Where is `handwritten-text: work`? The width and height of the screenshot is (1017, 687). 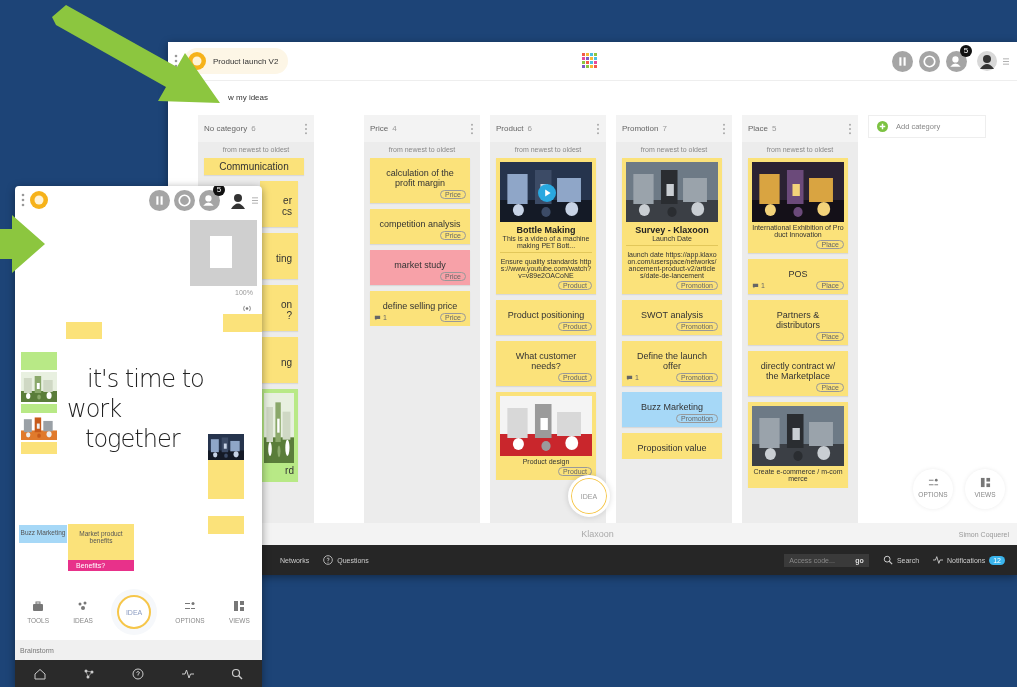 handwritten-text: work is located at coordinates (95, 409).